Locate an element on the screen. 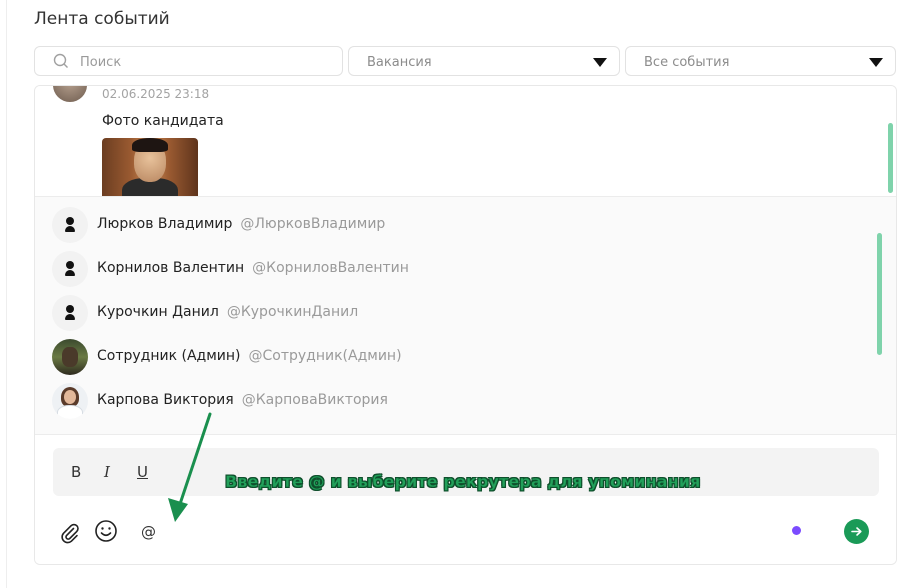  mention-name: Сотрудник (Админ) is located at coordinates (169, 356).